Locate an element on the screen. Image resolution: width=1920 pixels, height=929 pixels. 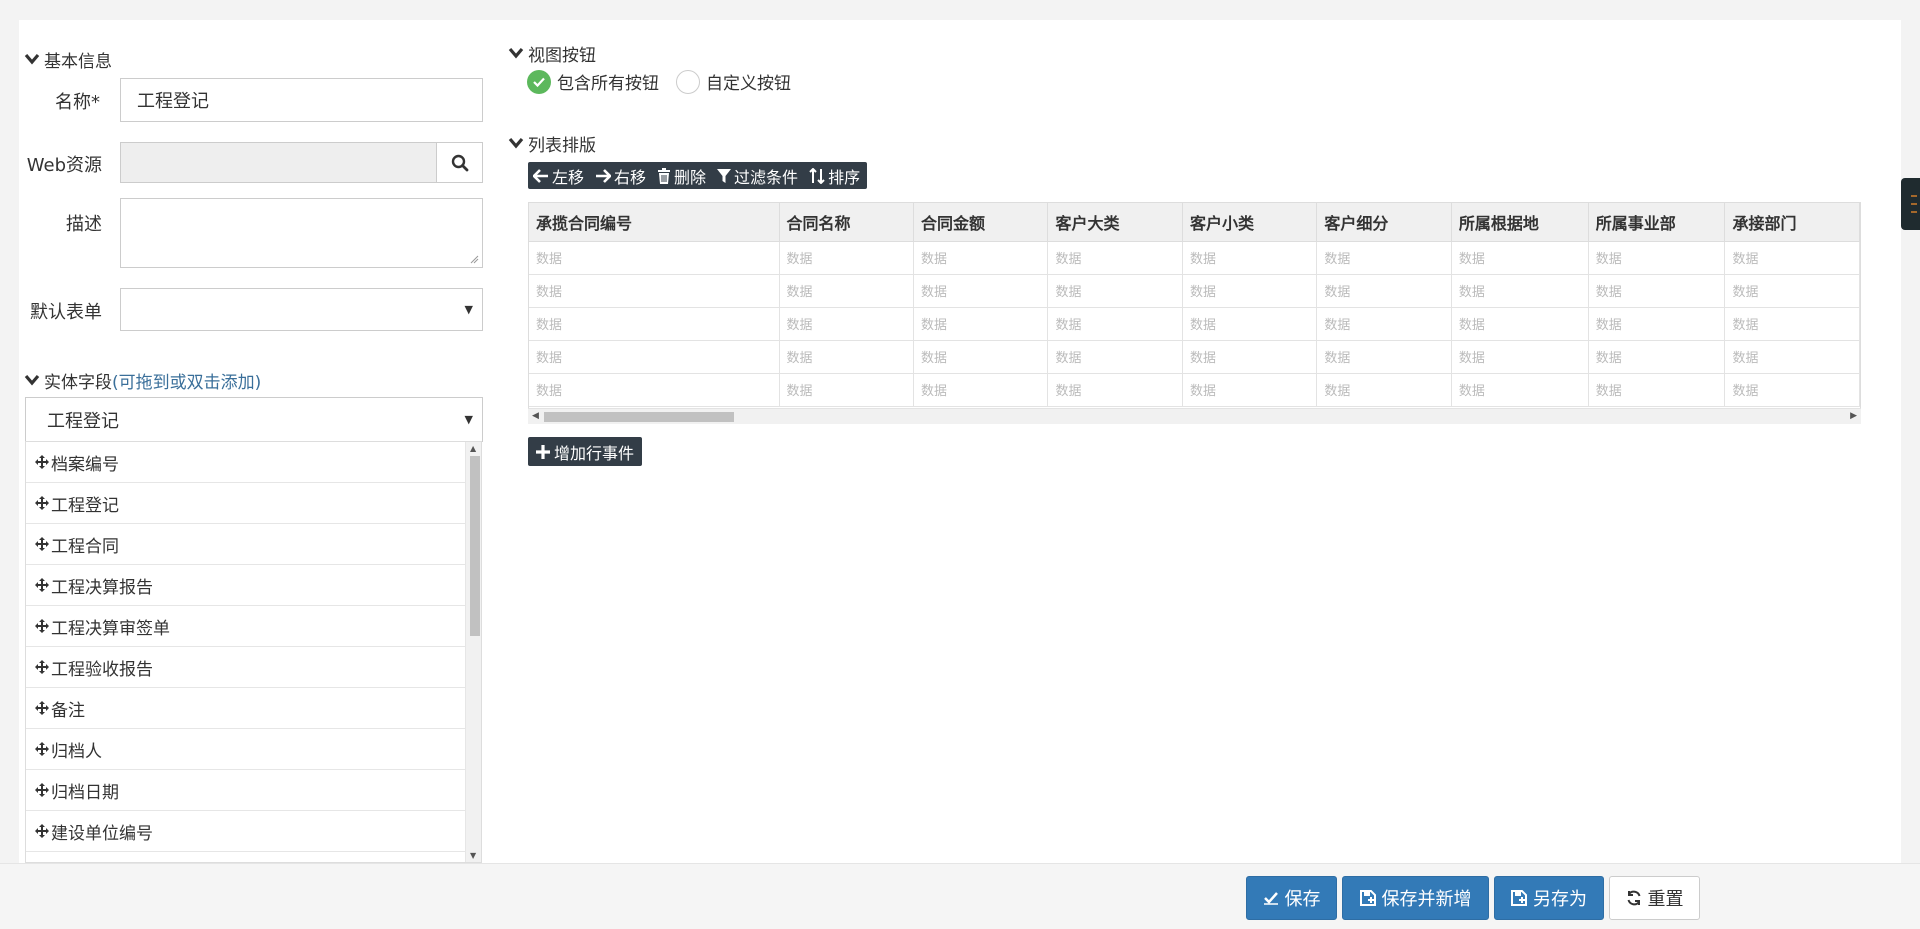
basic-info-header: 基本信息 is located at coordinates (68, 59).